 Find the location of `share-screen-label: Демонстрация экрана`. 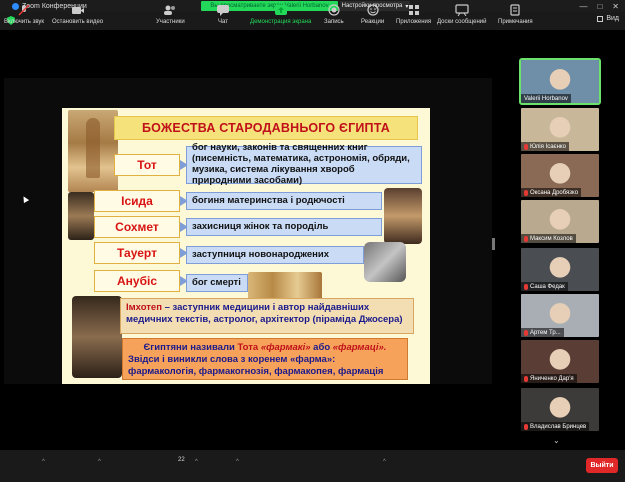

share-screen-label: Демонстрация экрана is located at coordinates (281, 22).